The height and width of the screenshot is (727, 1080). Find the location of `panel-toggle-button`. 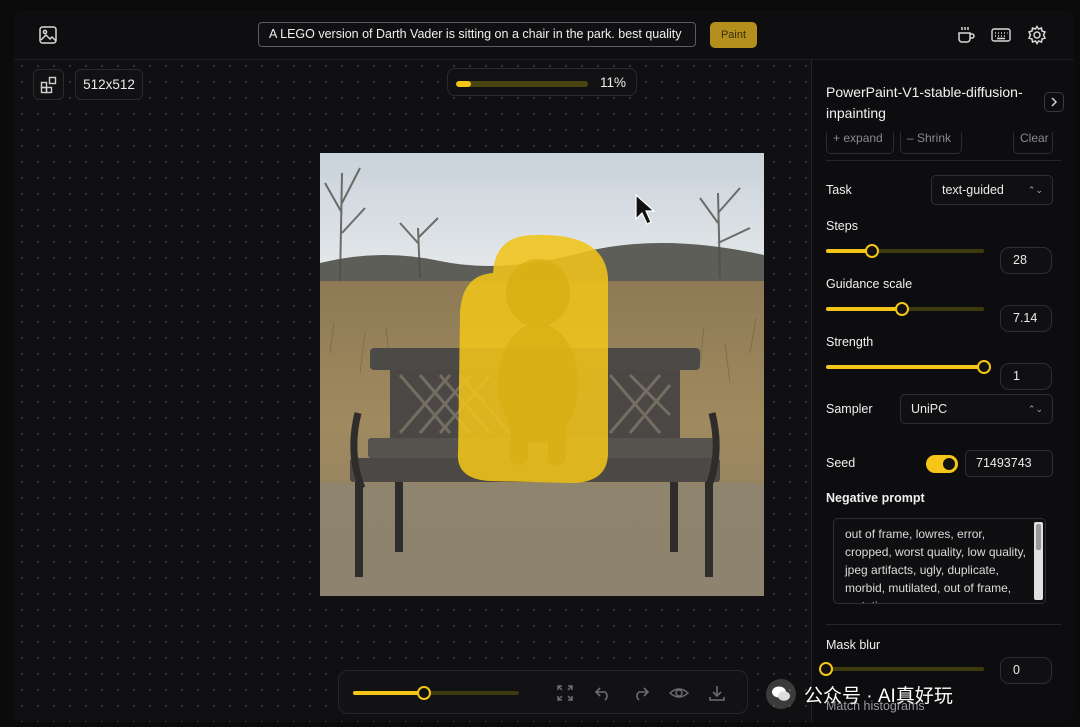

panel-toggle-button is located at coordinates (1054, 102).